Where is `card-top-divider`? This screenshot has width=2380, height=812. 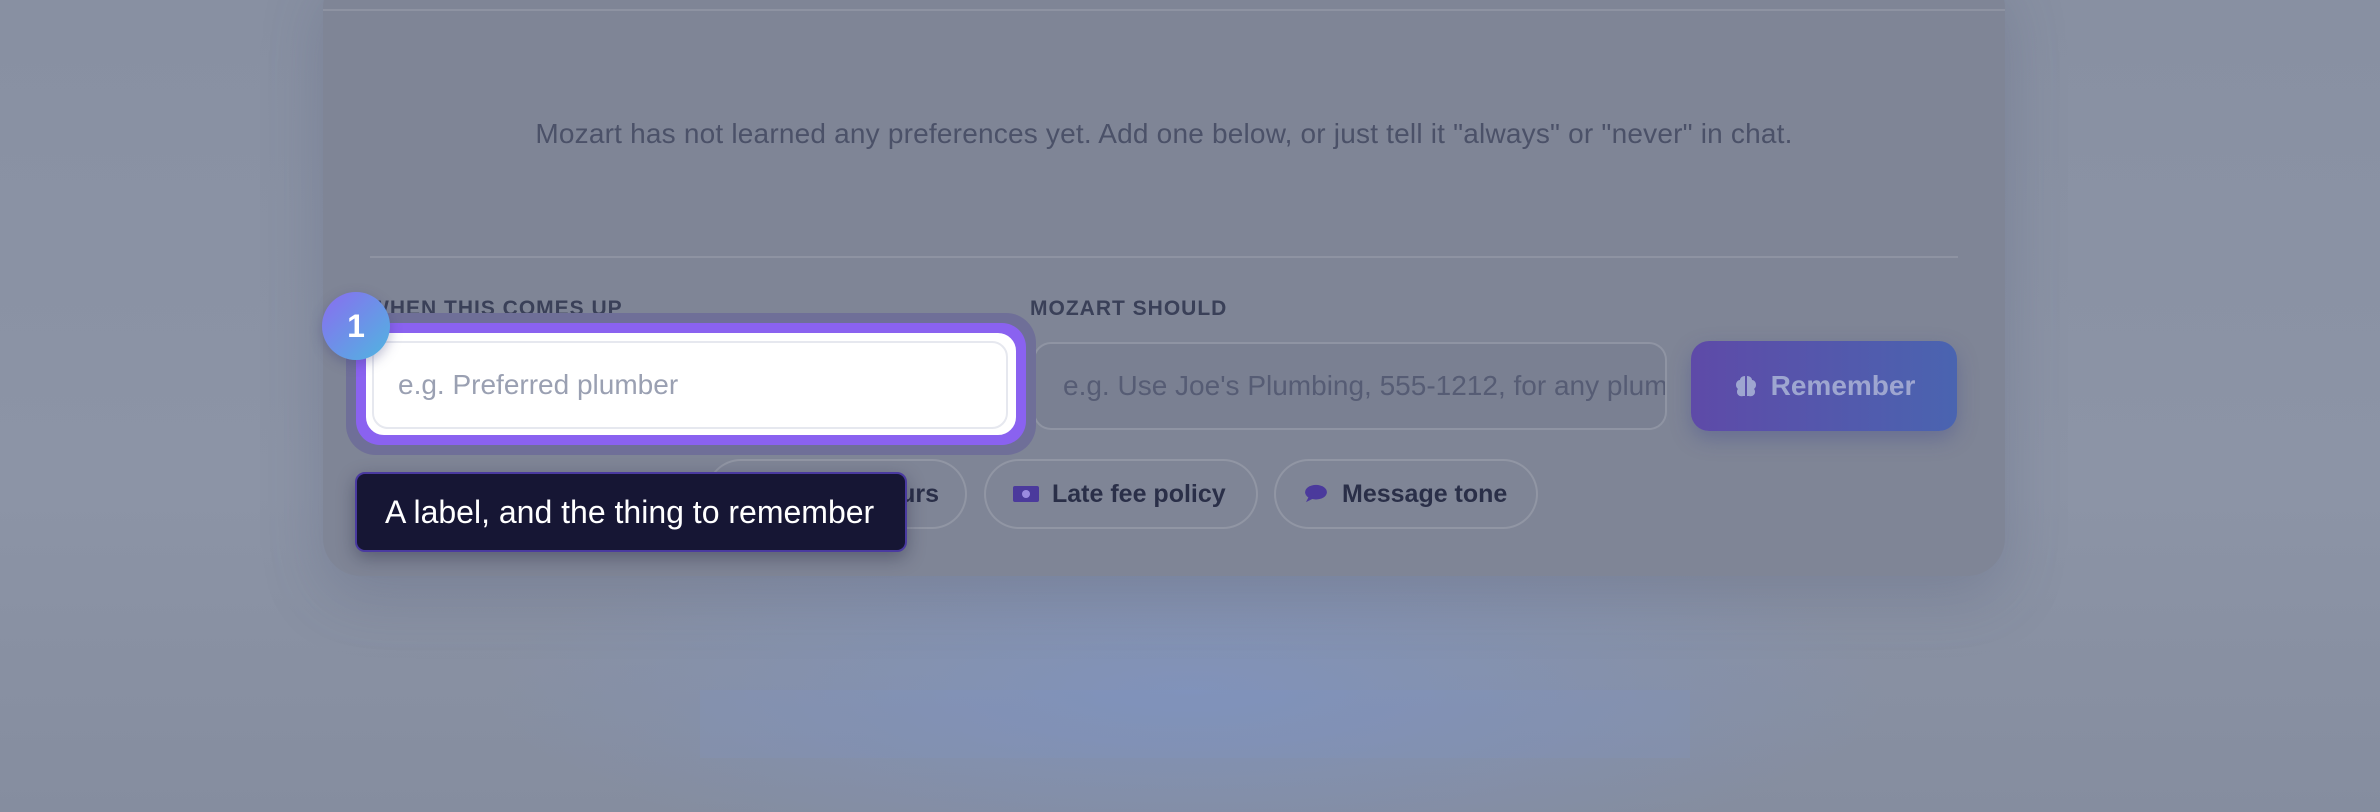
card-top-divider is located at coordinates (1164, 10).